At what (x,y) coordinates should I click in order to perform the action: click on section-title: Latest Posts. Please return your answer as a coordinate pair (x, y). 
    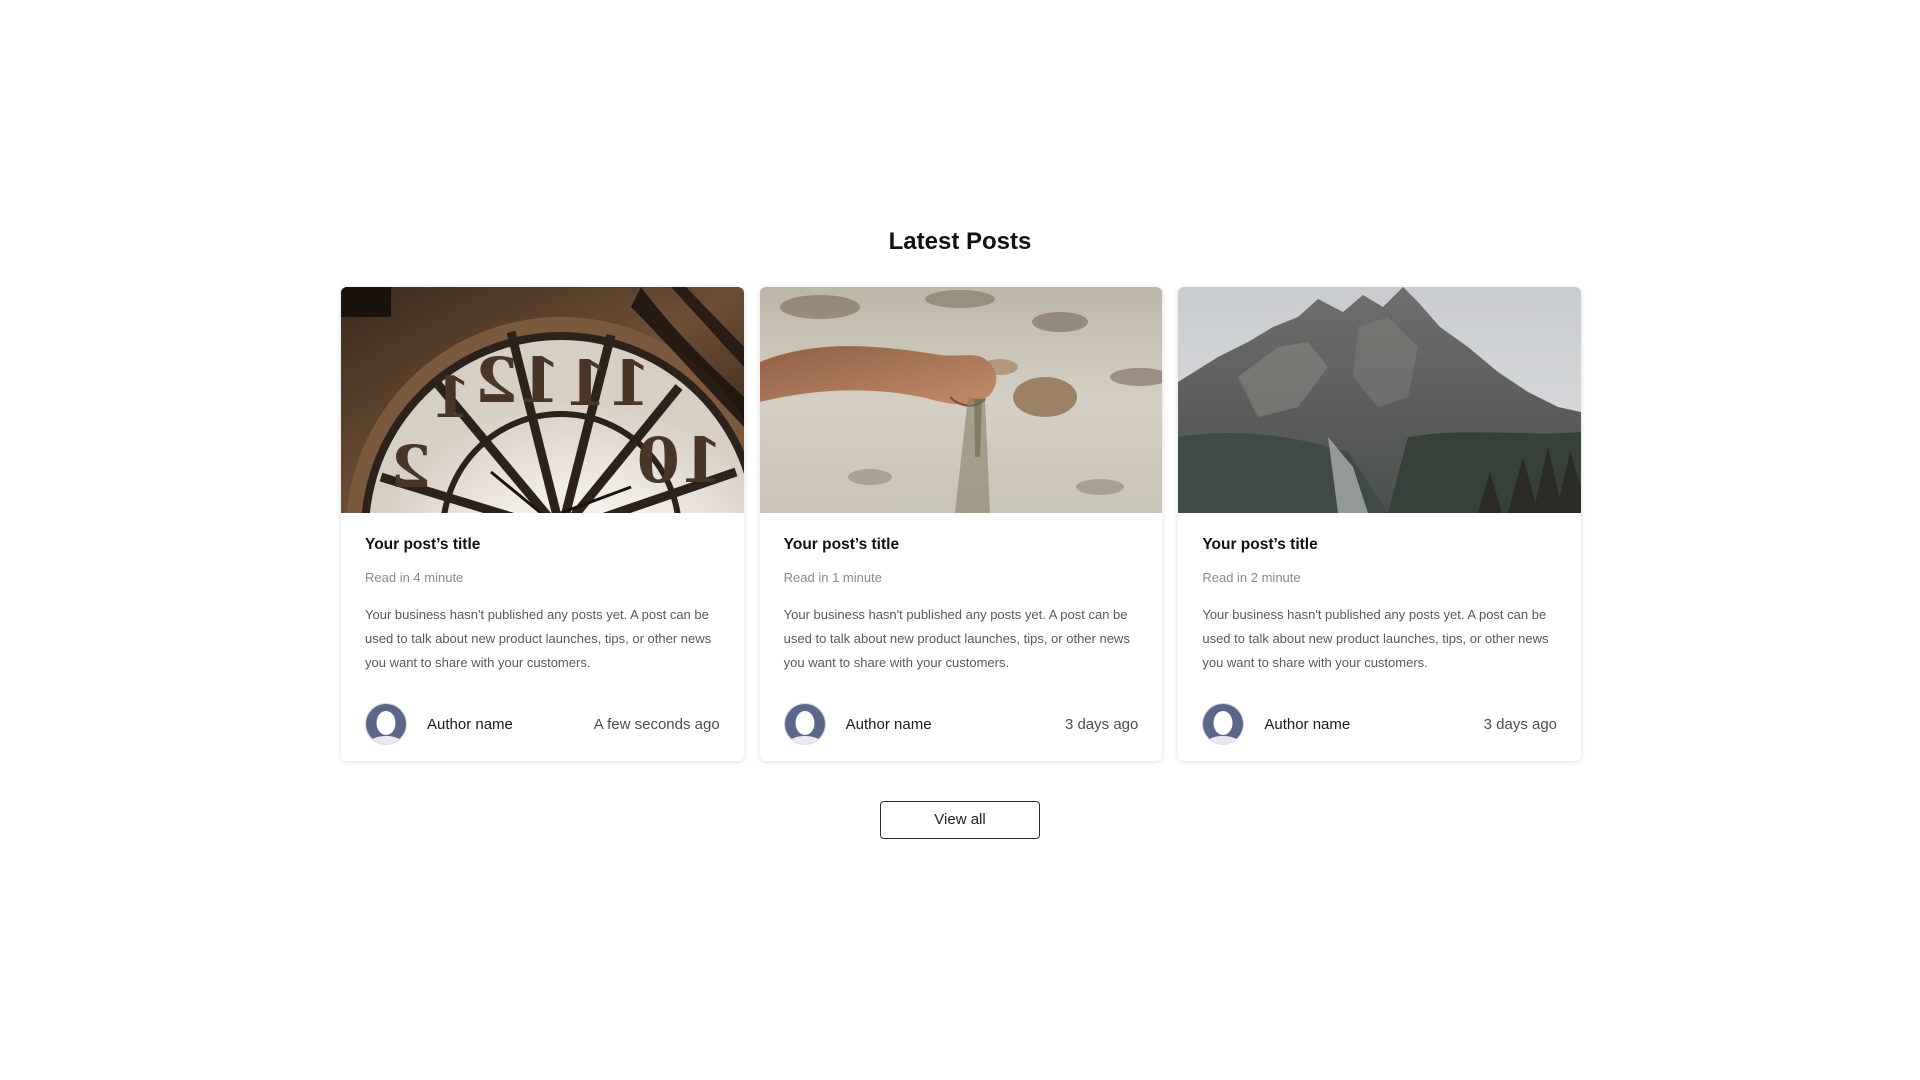
    Looking at the image, I should click on (960, 241).